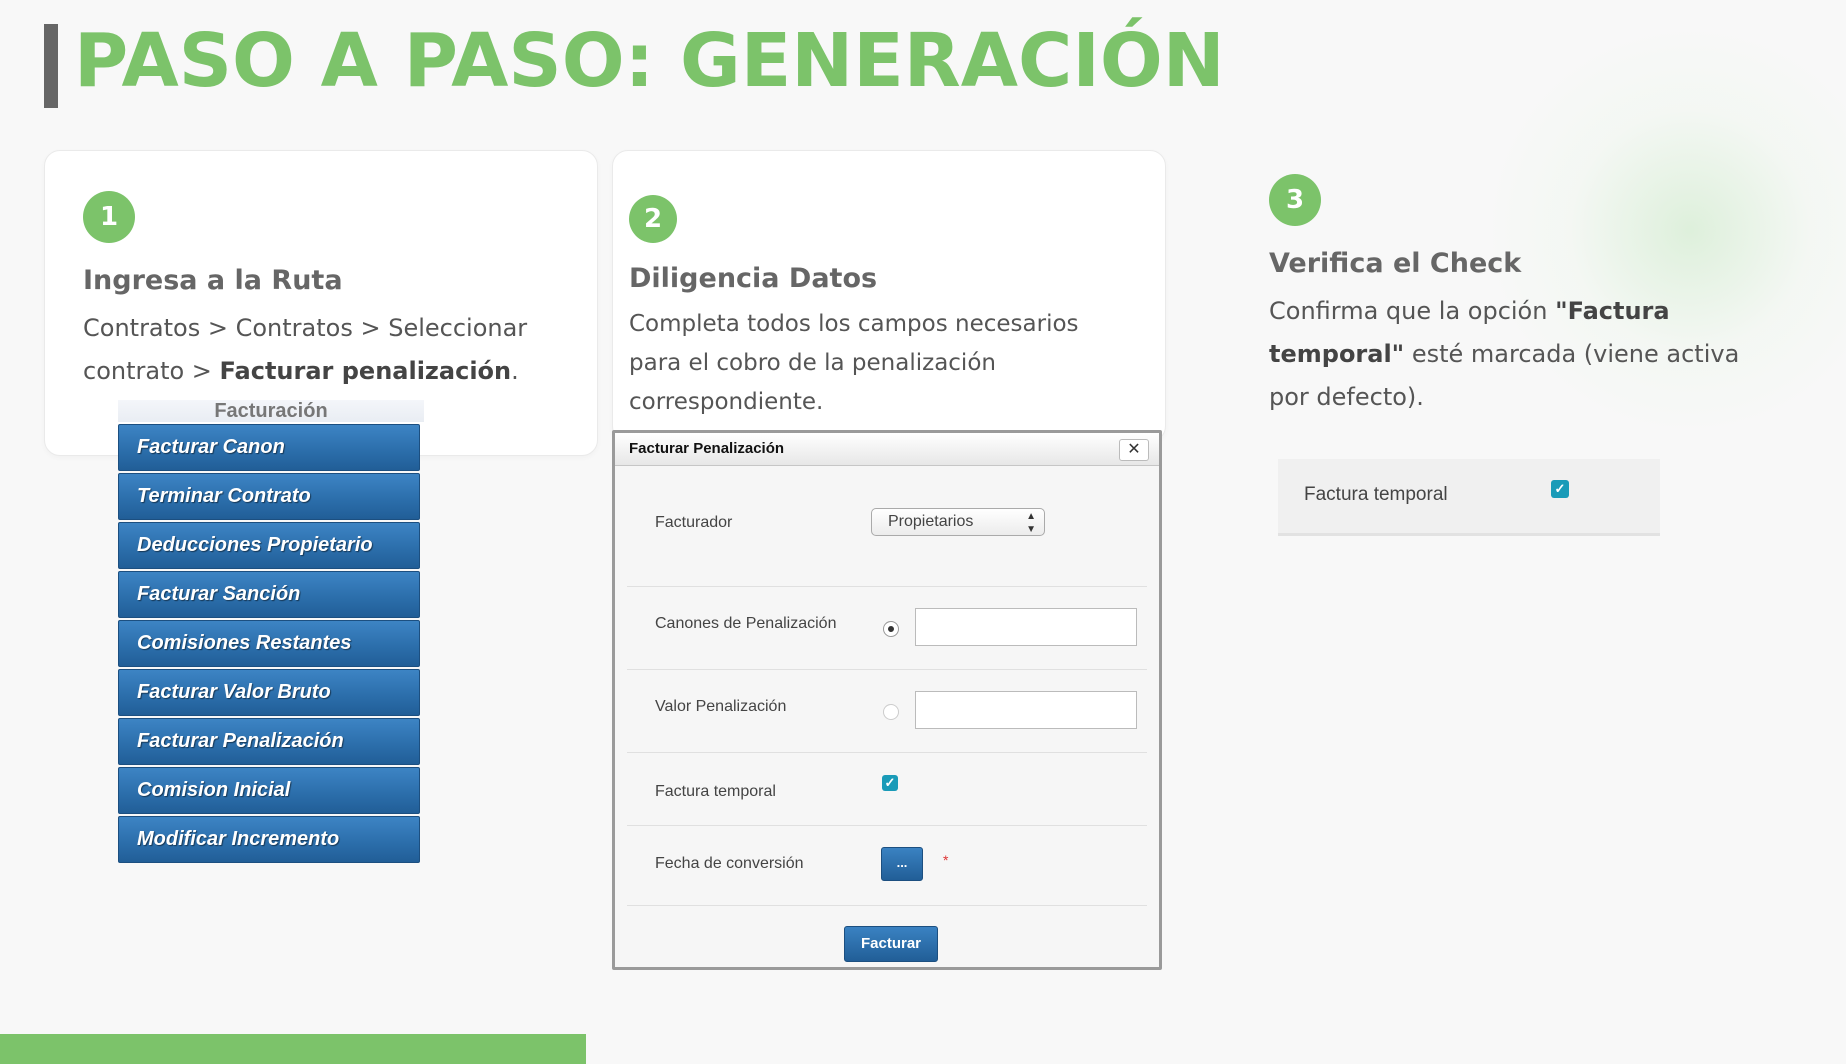 This screenshot has width=1846, height=1064. Describe the element at coordinates (887, 449) in the screenshot. I see `dialog-titlebar: Facturar Penalización ✕` at that location.